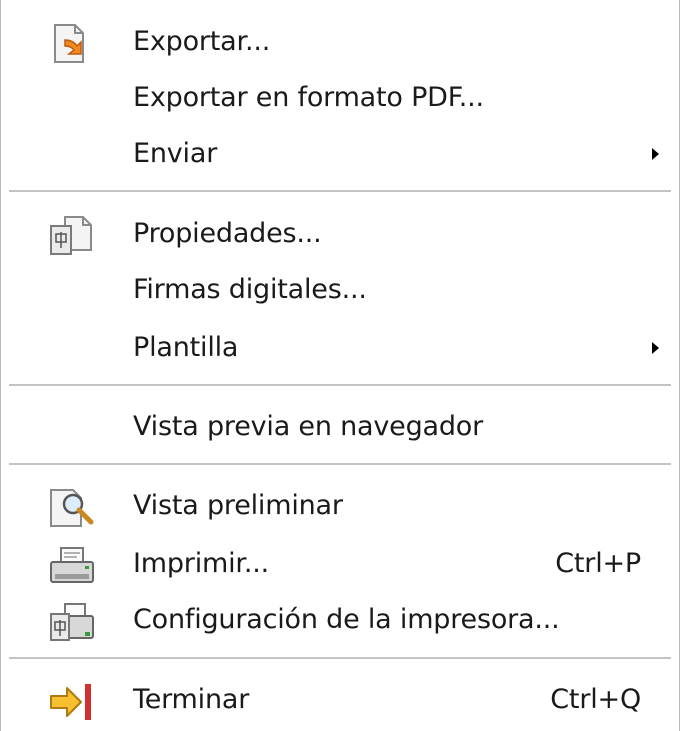 The height and width of the screenshot is (731, 680). I want to click on menu-item-label: Vista preliminar, so click(238, 505).